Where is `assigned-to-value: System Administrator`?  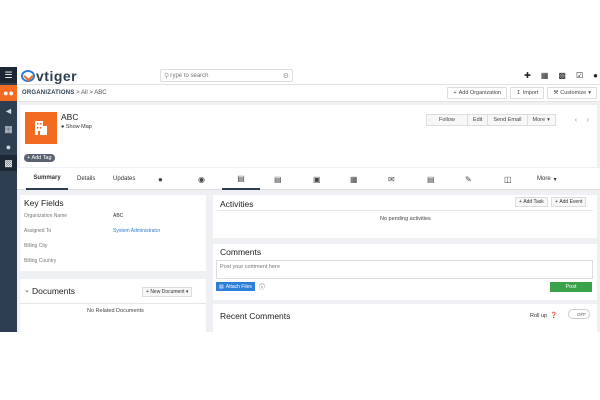 assigned-to-value: System Administrator is located at coordinates (136, 231).